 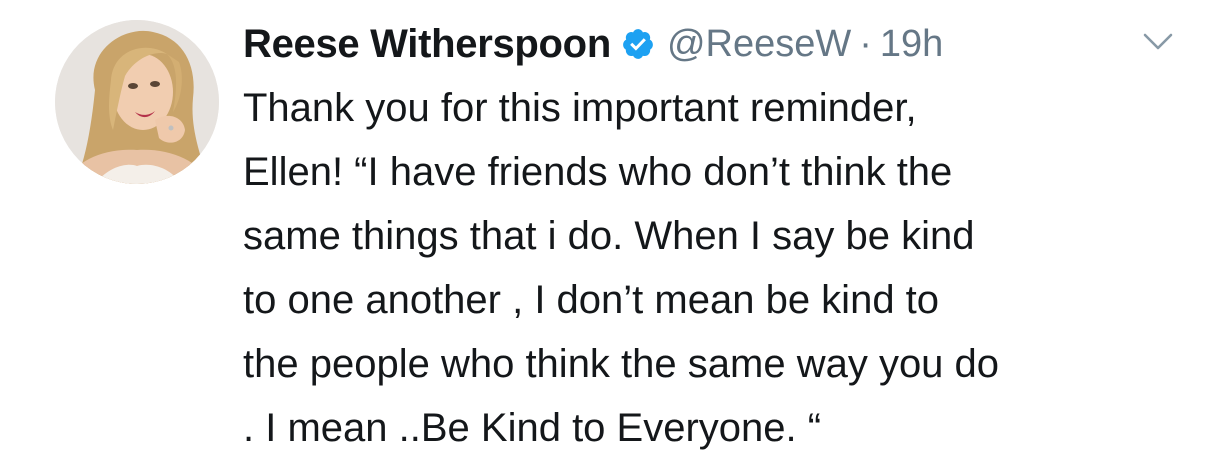 I want to click on tweet-text-line: to one another , I don’t mean be kind to, so click(x=591, y=300).